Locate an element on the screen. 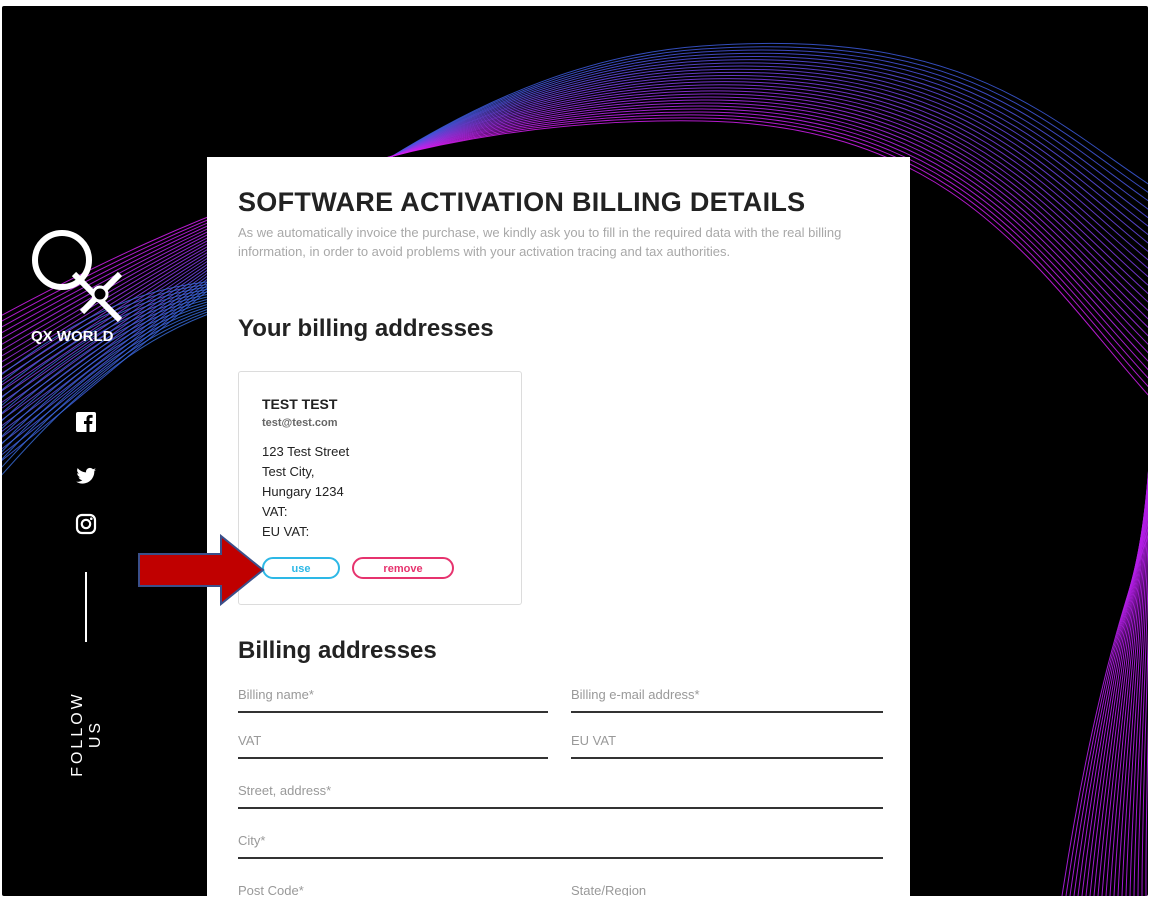  vat-field: VAT is located at coordinates (393, 746).